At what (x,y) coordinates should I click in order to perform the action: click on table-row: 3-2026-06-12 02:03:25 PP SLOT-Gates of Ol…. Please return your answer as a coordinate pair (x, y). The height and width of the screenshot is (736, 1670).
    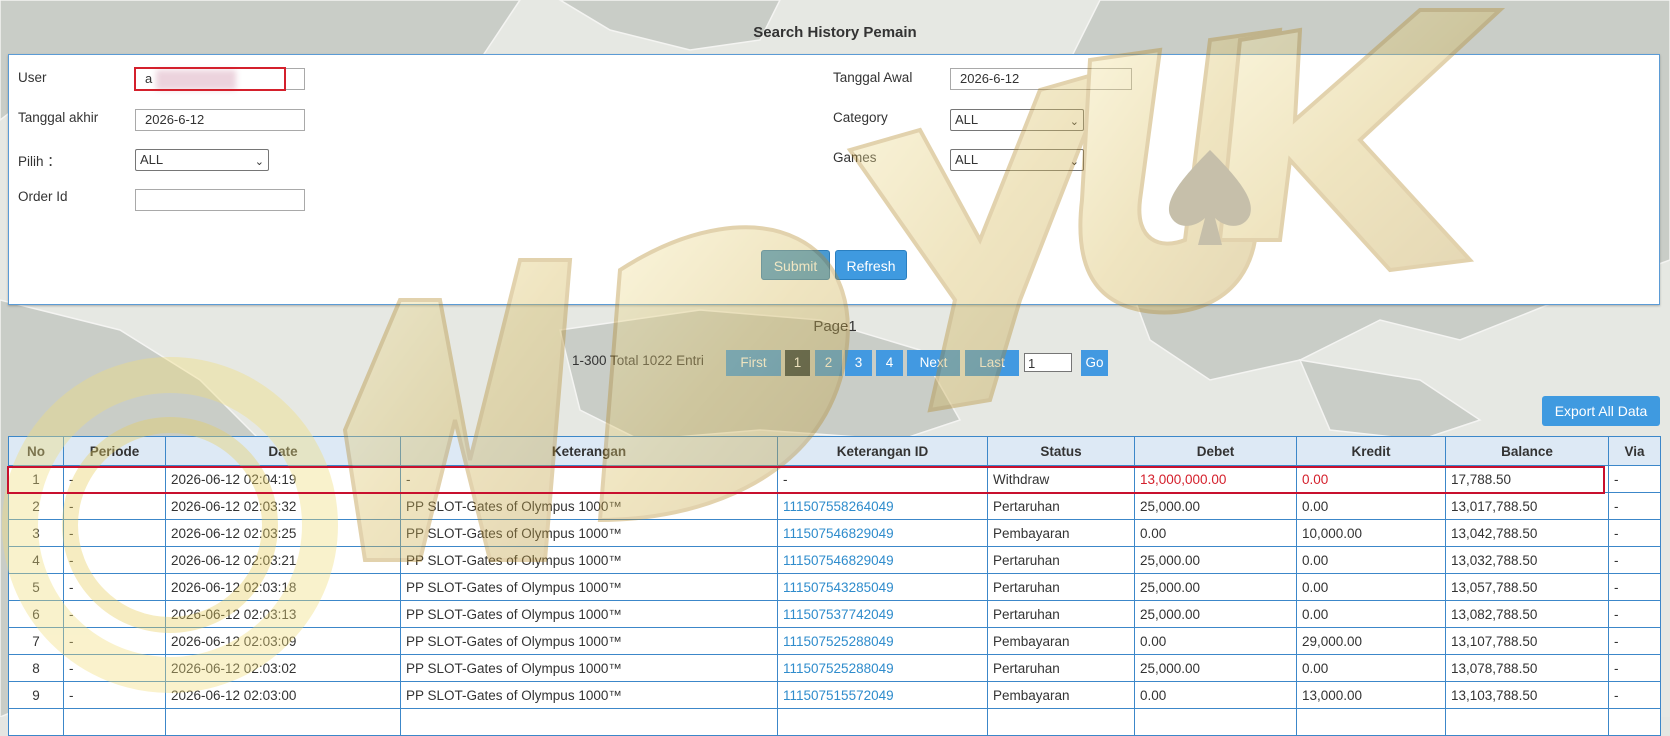
    Looking at the image, I should click on (834, 533).